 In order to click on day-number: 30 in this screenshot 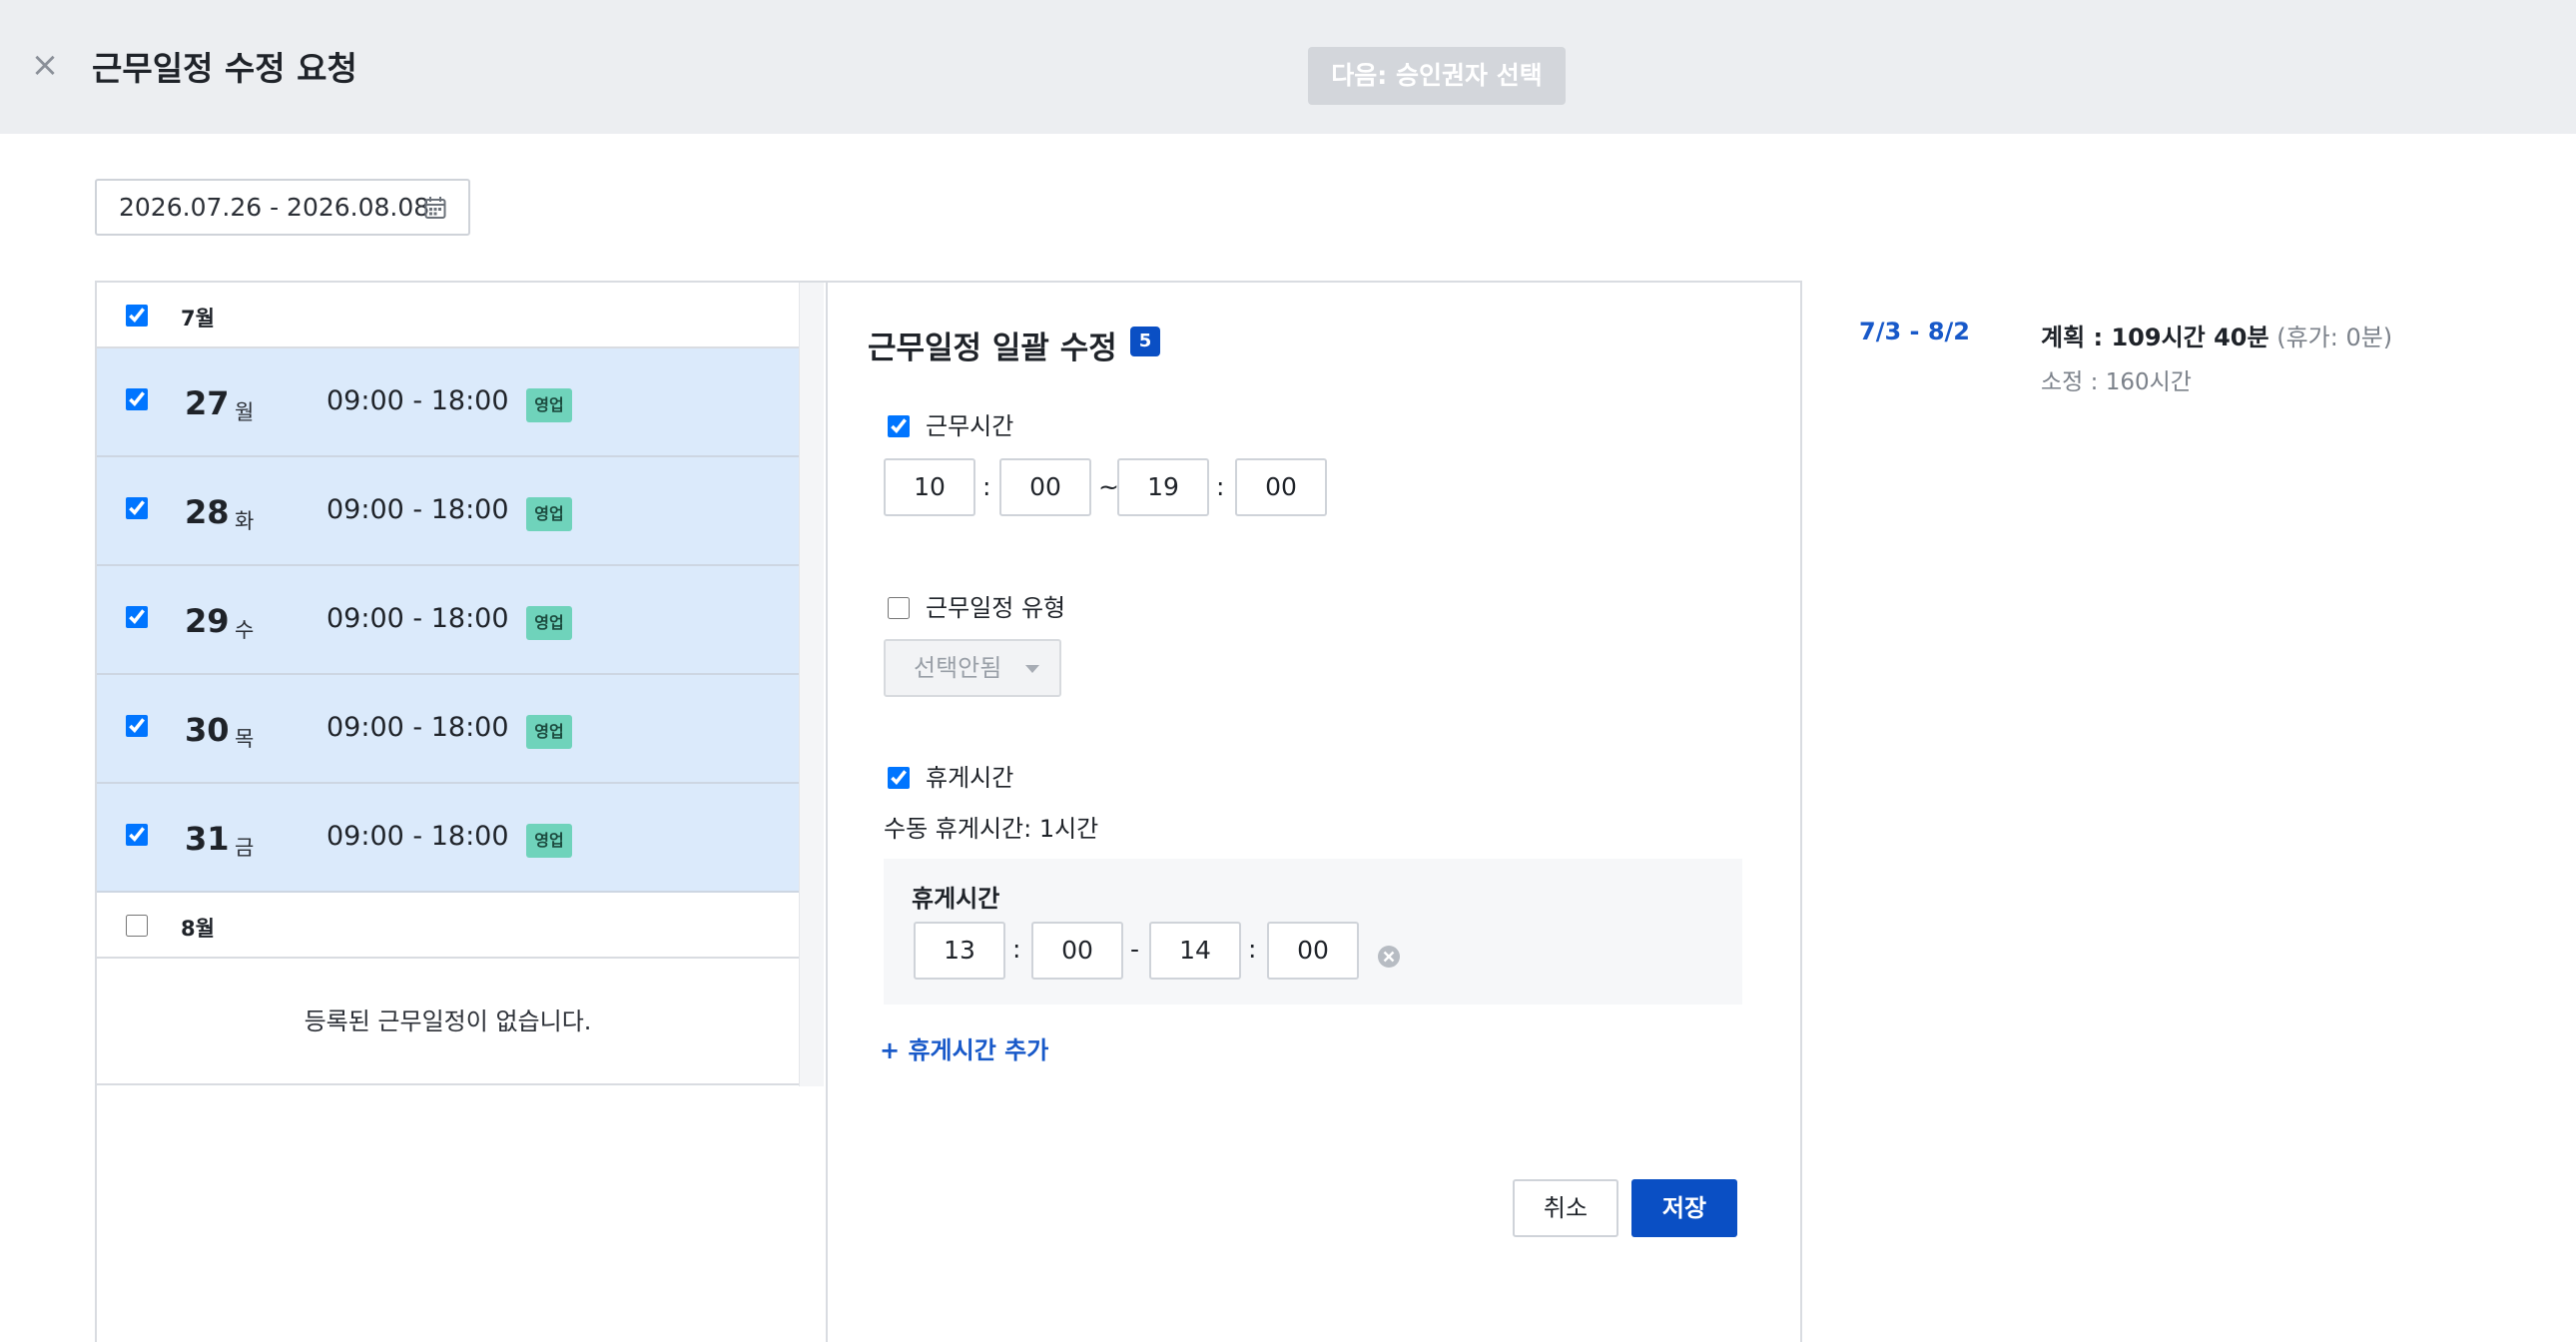, I will do `click(208, 730)`.